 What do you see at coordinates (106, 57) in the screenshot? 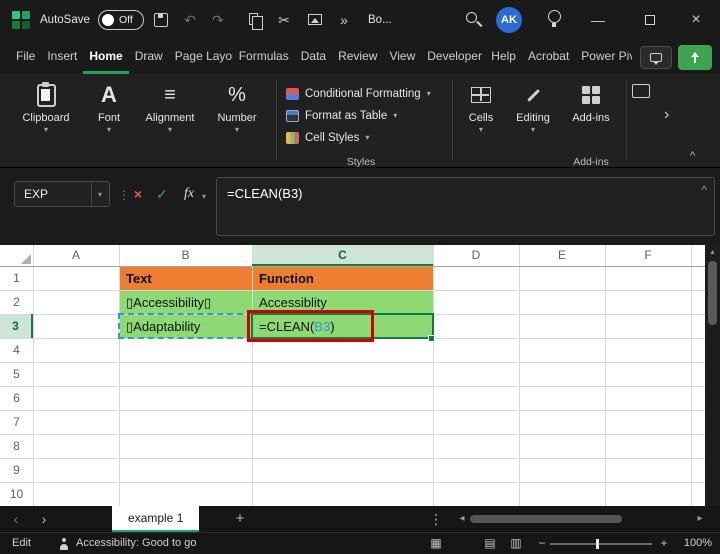
I see `menu-tab-home: Home` at bounding box center [106, 57].